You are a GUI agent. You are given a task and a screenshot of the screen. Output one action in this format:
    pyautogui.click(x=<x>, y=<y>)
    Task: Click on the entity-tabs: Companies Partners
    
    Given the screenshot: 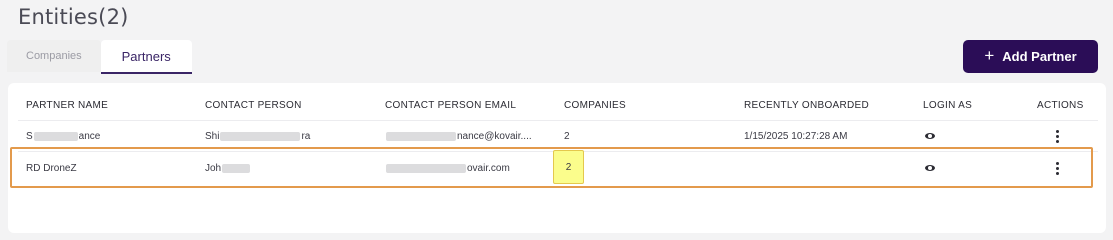 What is the action you would take?
    pyautogui.click(x=99, y=57)
    